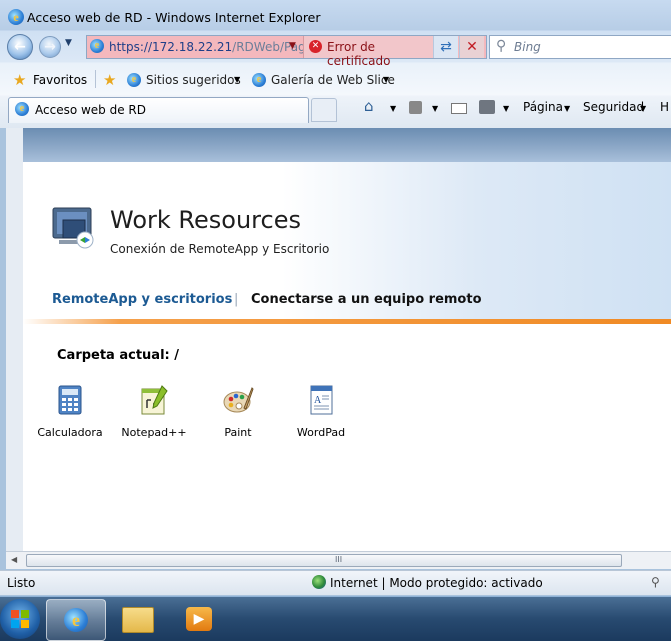 Image resolution: width=671 pixels, height=641 pixels. What do you see at coordinates (369, 106) in the screenshot?
I see `home-icon: ⌂` at bounding box center [369, 106].